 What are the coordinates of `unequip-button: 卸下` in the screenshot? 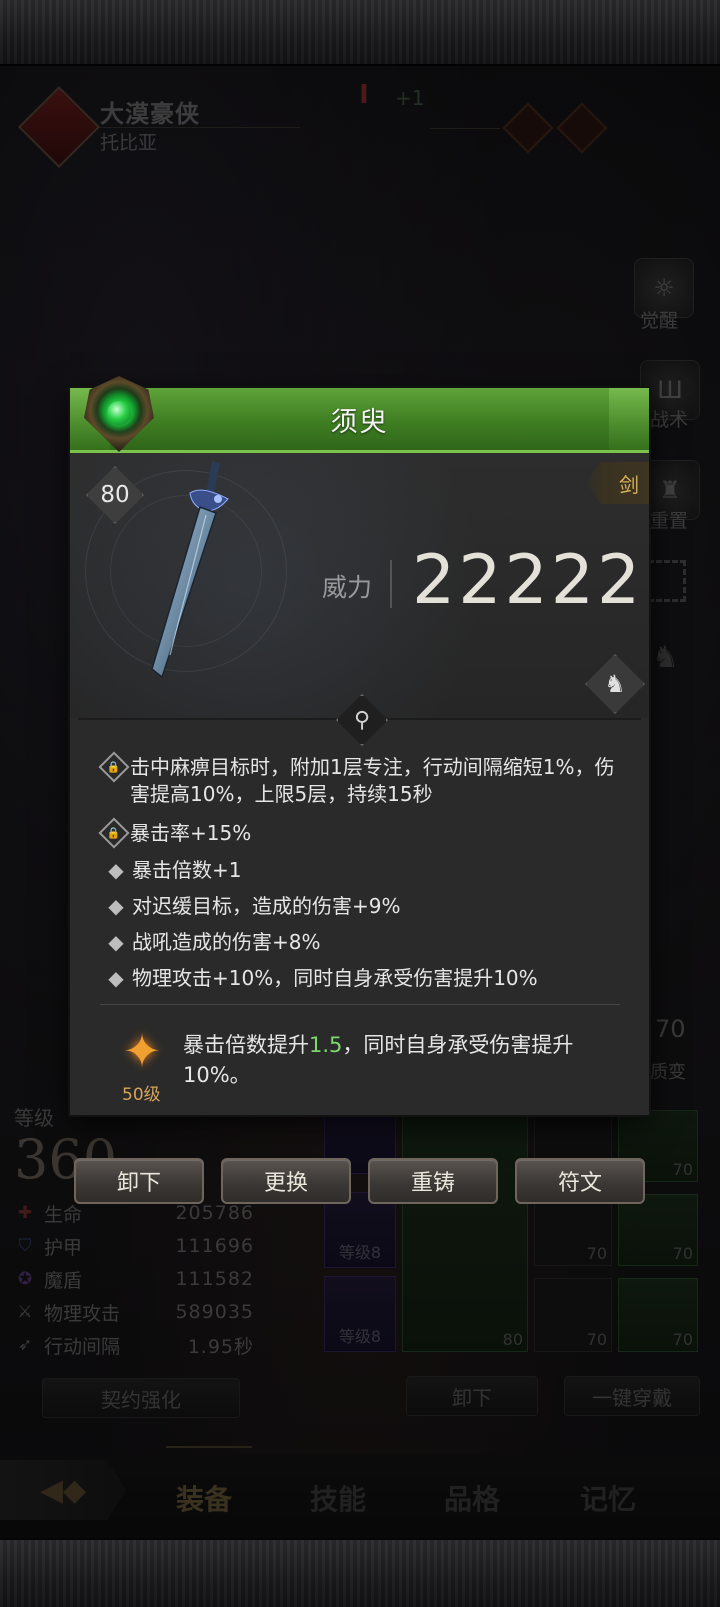 It's located at (139, 1181).